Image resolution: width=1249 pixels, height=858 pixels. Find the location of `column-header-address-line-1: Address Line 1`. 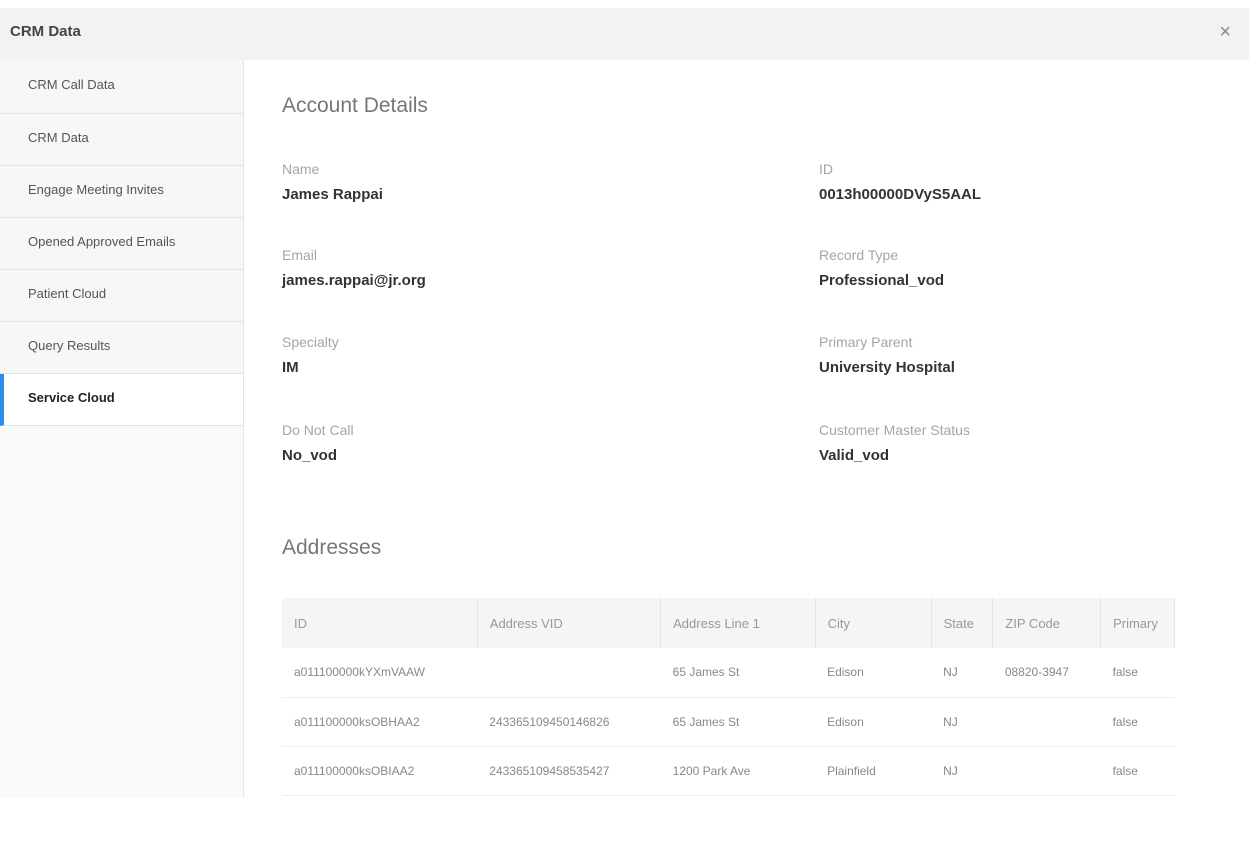

column-header-address-line-1: Address Line 1 is located at coordinates (738, 623).